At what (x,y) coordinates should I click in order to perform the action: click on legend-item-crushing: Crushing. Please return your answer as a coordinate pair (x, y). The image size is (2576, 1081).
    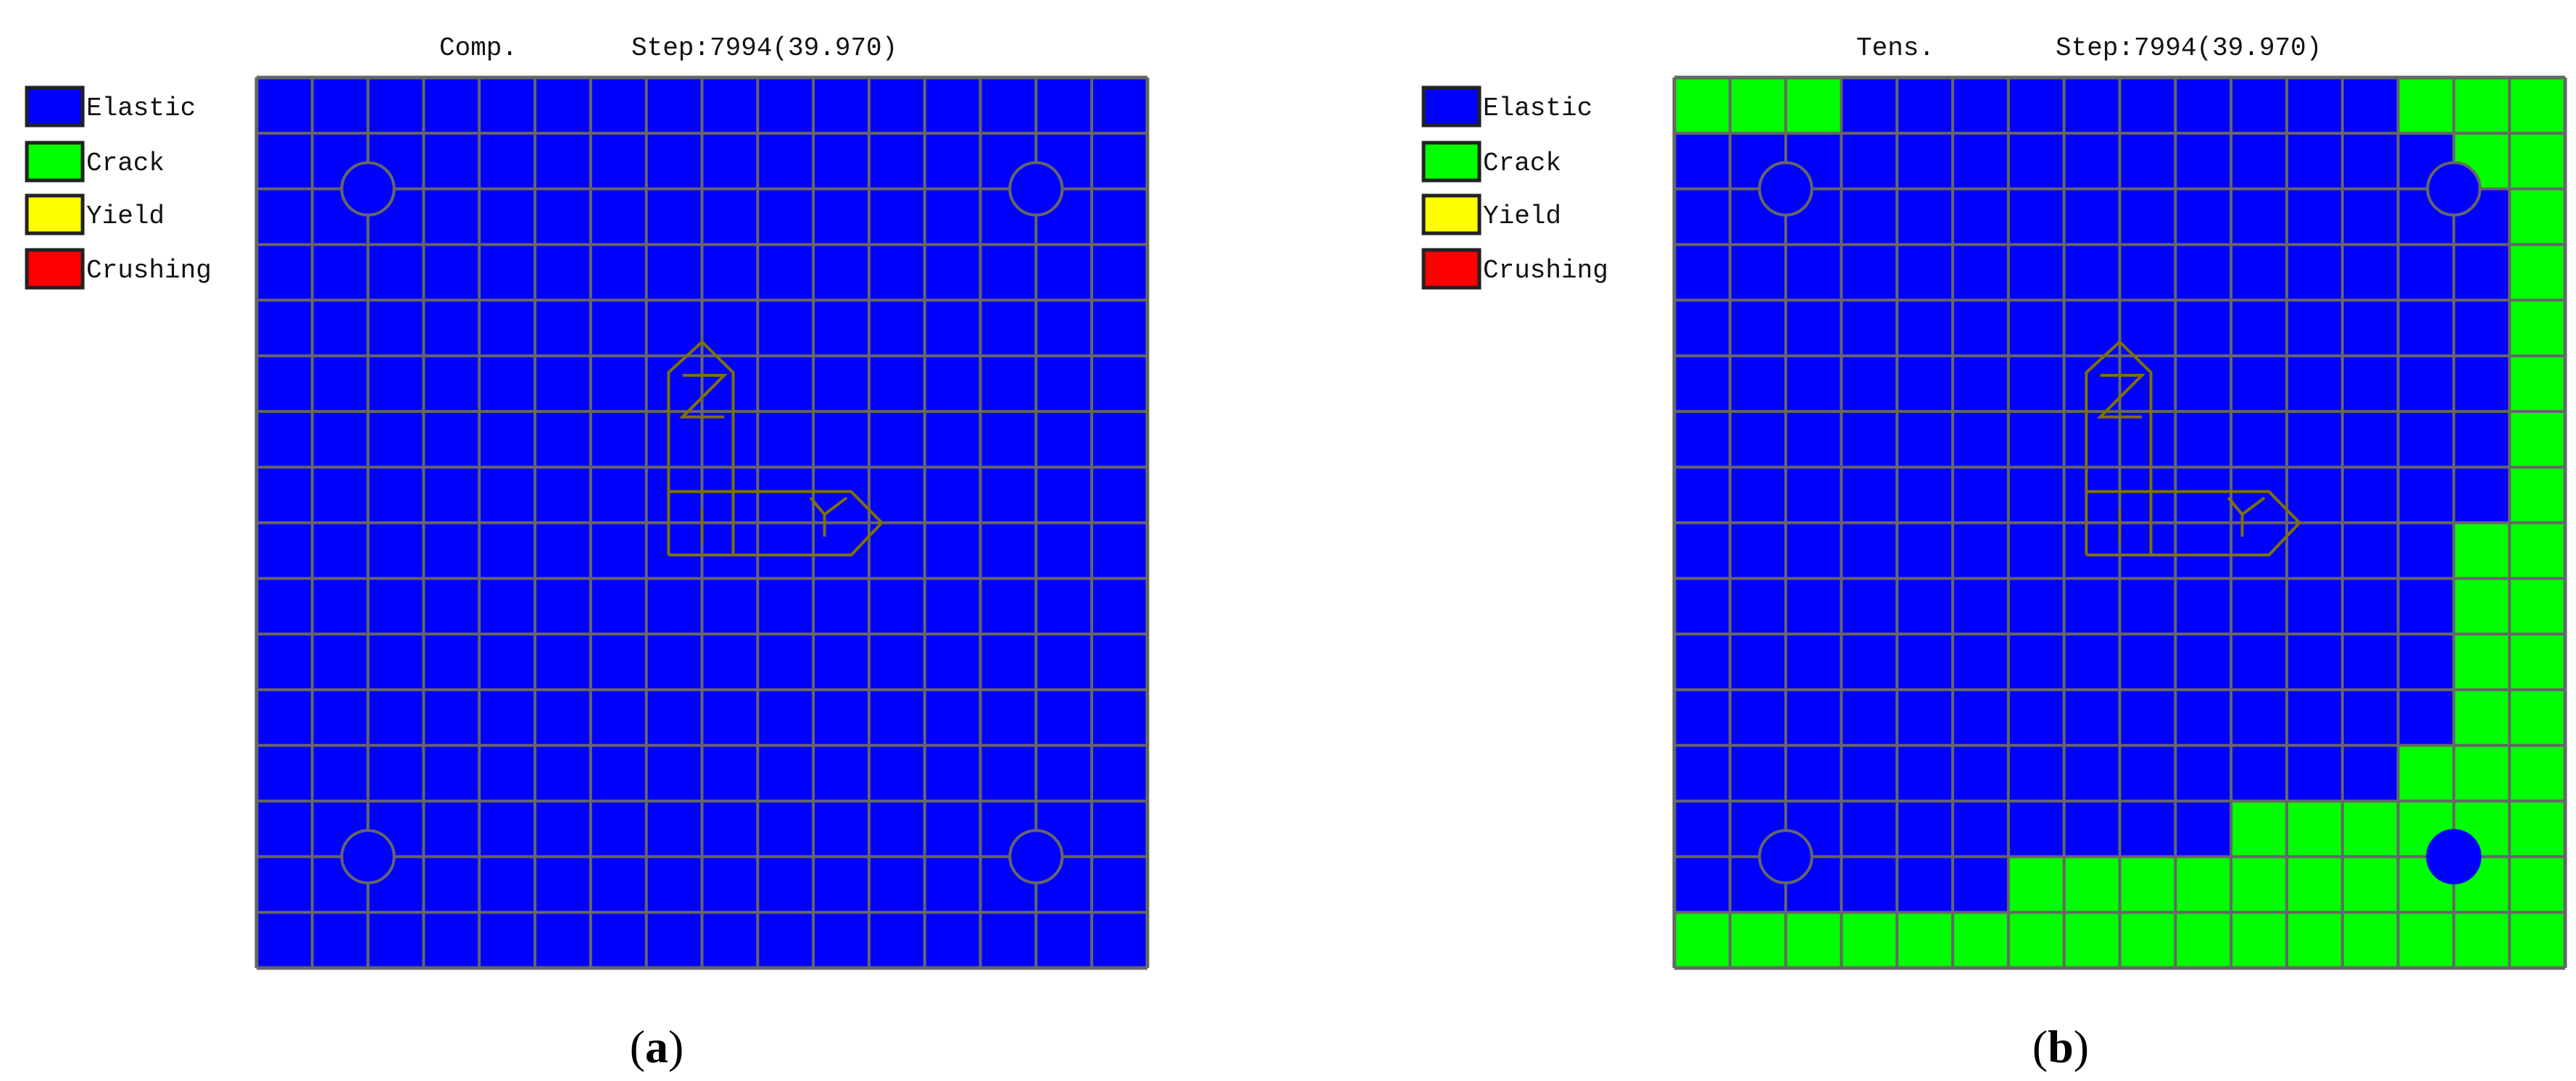
    Looking at the image, I should click on (118, 269).